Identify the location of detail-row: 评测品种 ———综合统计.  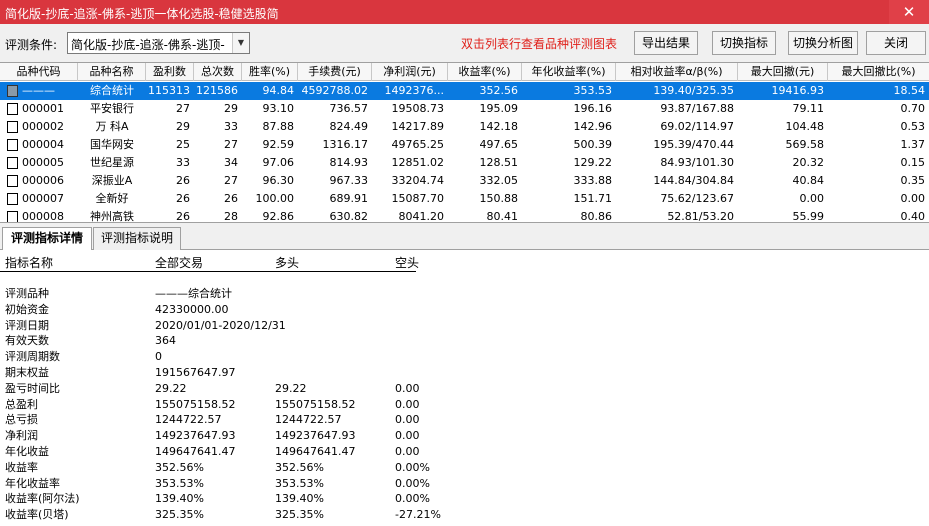
(300, 293).